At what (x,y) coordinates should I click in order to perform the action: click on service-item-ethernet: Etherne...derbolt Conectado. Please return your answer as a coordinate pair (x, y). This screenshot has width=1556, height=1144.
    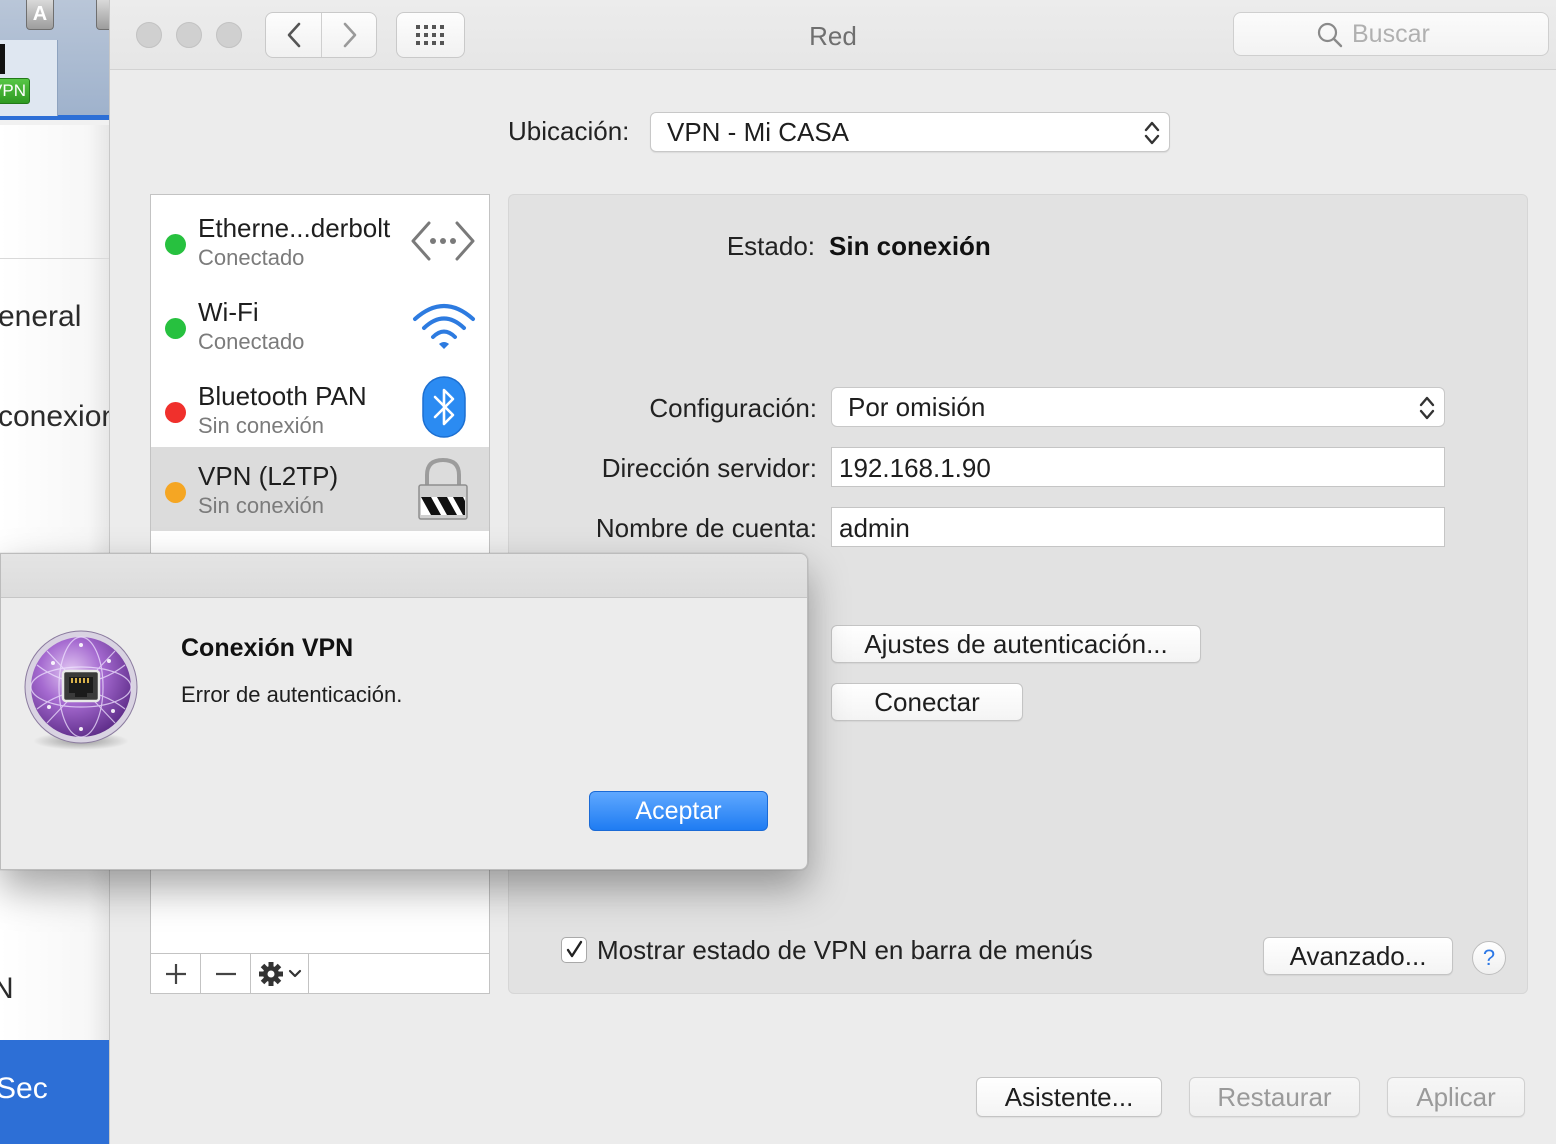
    Looking at the image, I should click on (320, 241).